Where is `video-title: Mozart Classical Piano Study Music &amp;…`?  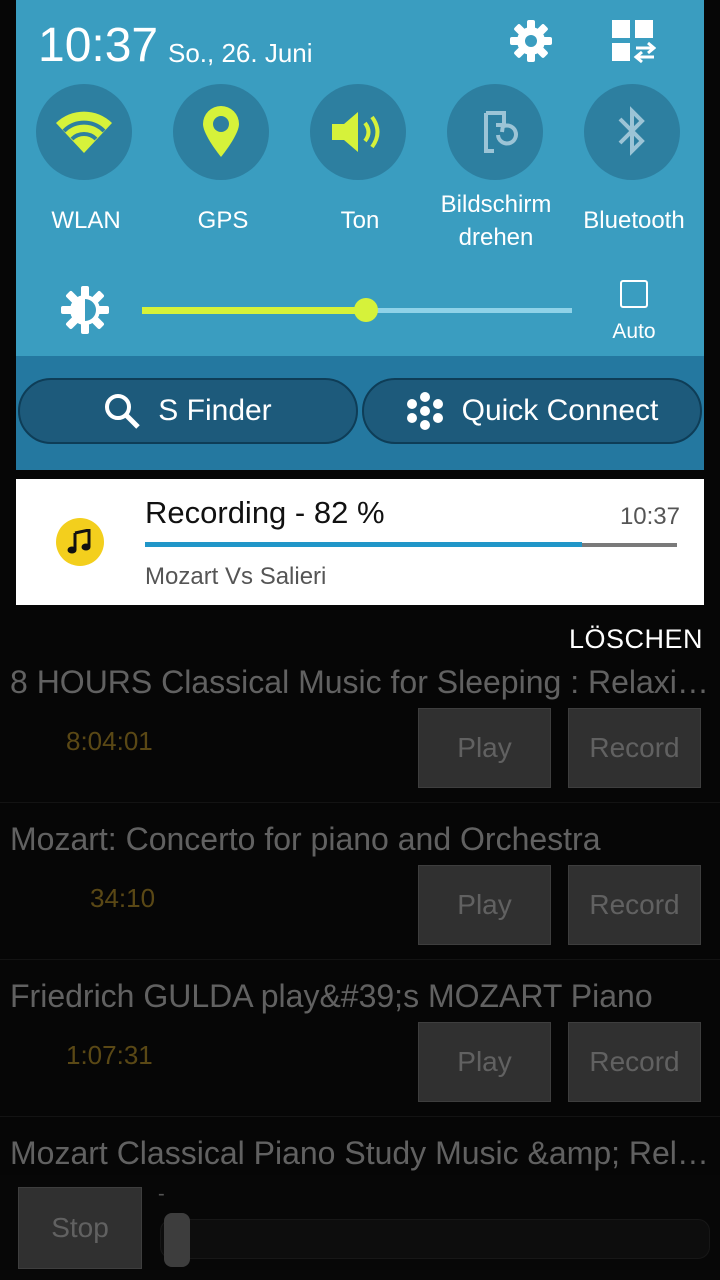 video-title: Mozart Classical Piano Study Music &amp;… is located at coordinates (360, 1153).